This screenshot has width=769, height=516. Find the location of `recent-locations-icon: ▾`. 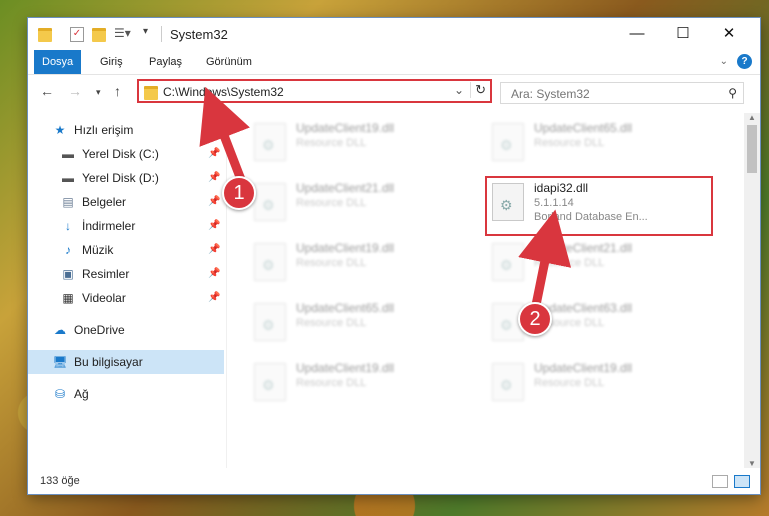

recent-locations-icon: ▾ is located at coordinates (98, 92).